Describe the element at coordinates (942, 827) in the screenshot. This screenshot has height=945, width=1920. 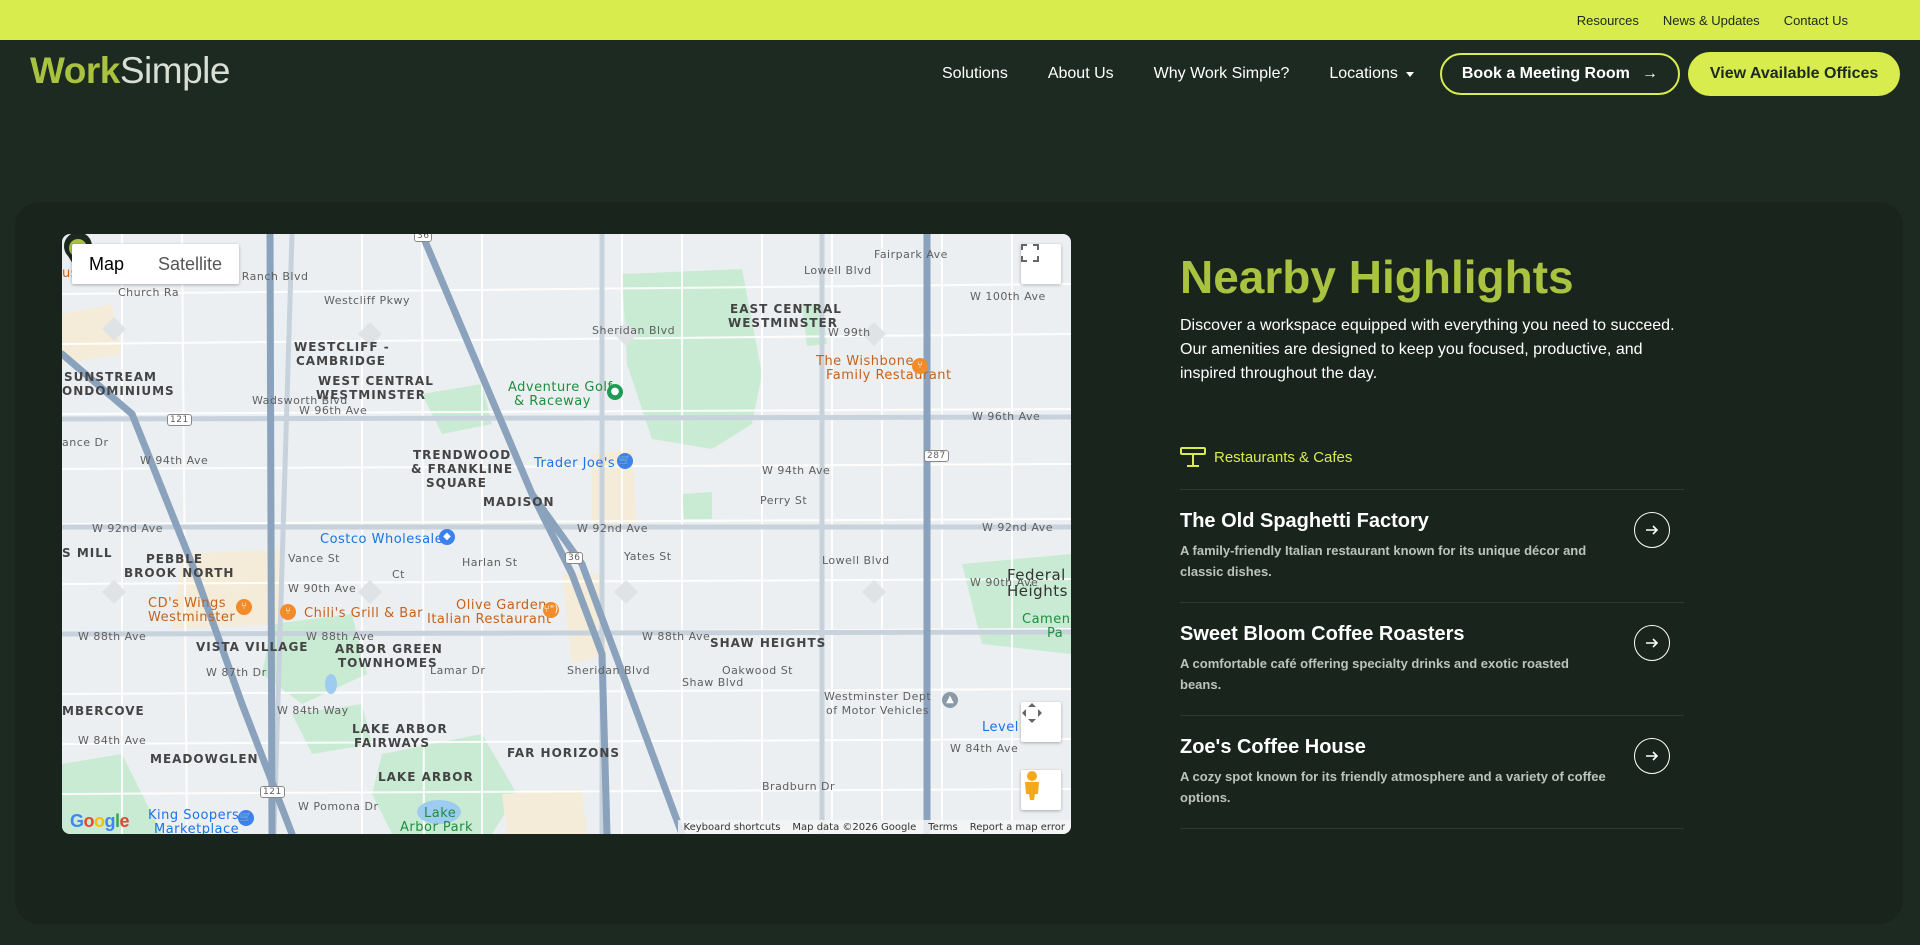
I see `terms-link: Terms` at that location.